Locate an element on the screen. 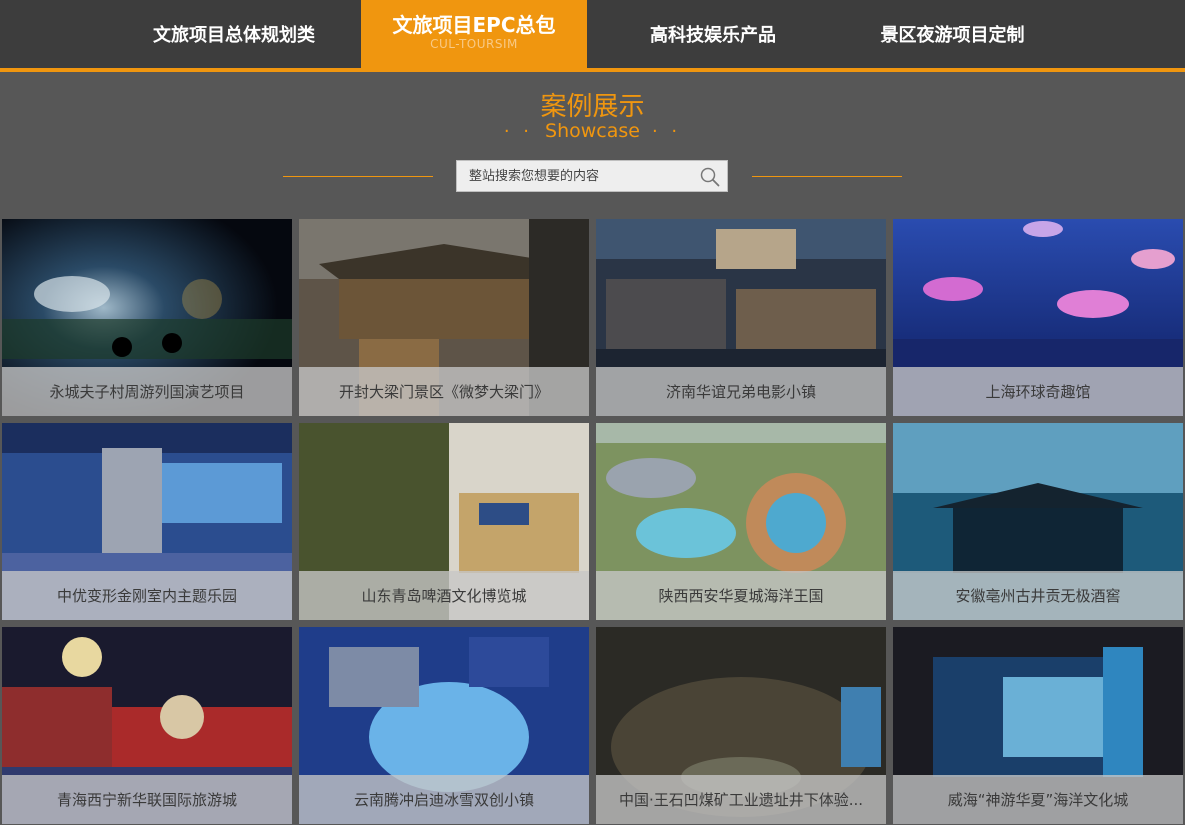 The image size is (1185, 825). nav-item-label: 文旅项目EPC总包 is located at coordinates (474, 25).